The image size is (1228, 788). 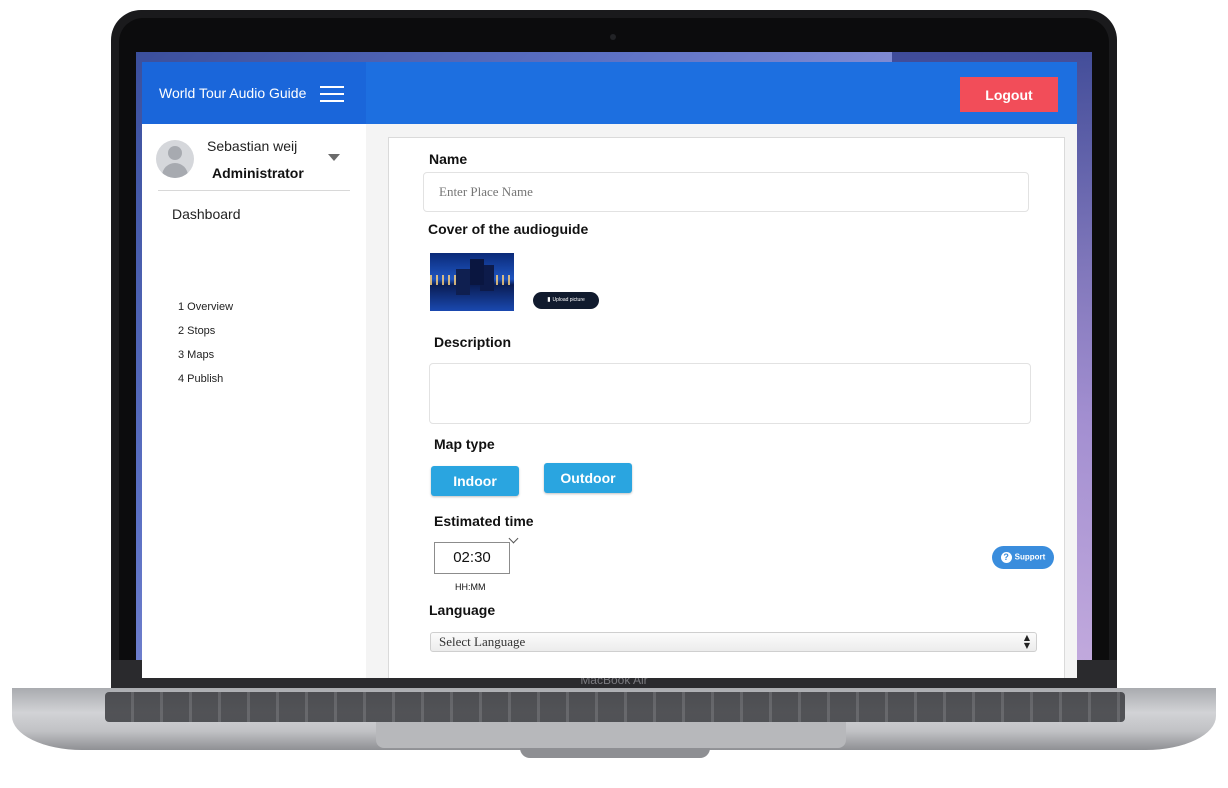 What do you see at coordinates (549, 300) in the screenshot?
I see `file-icon: ▮` at bounding box center [549, 300].